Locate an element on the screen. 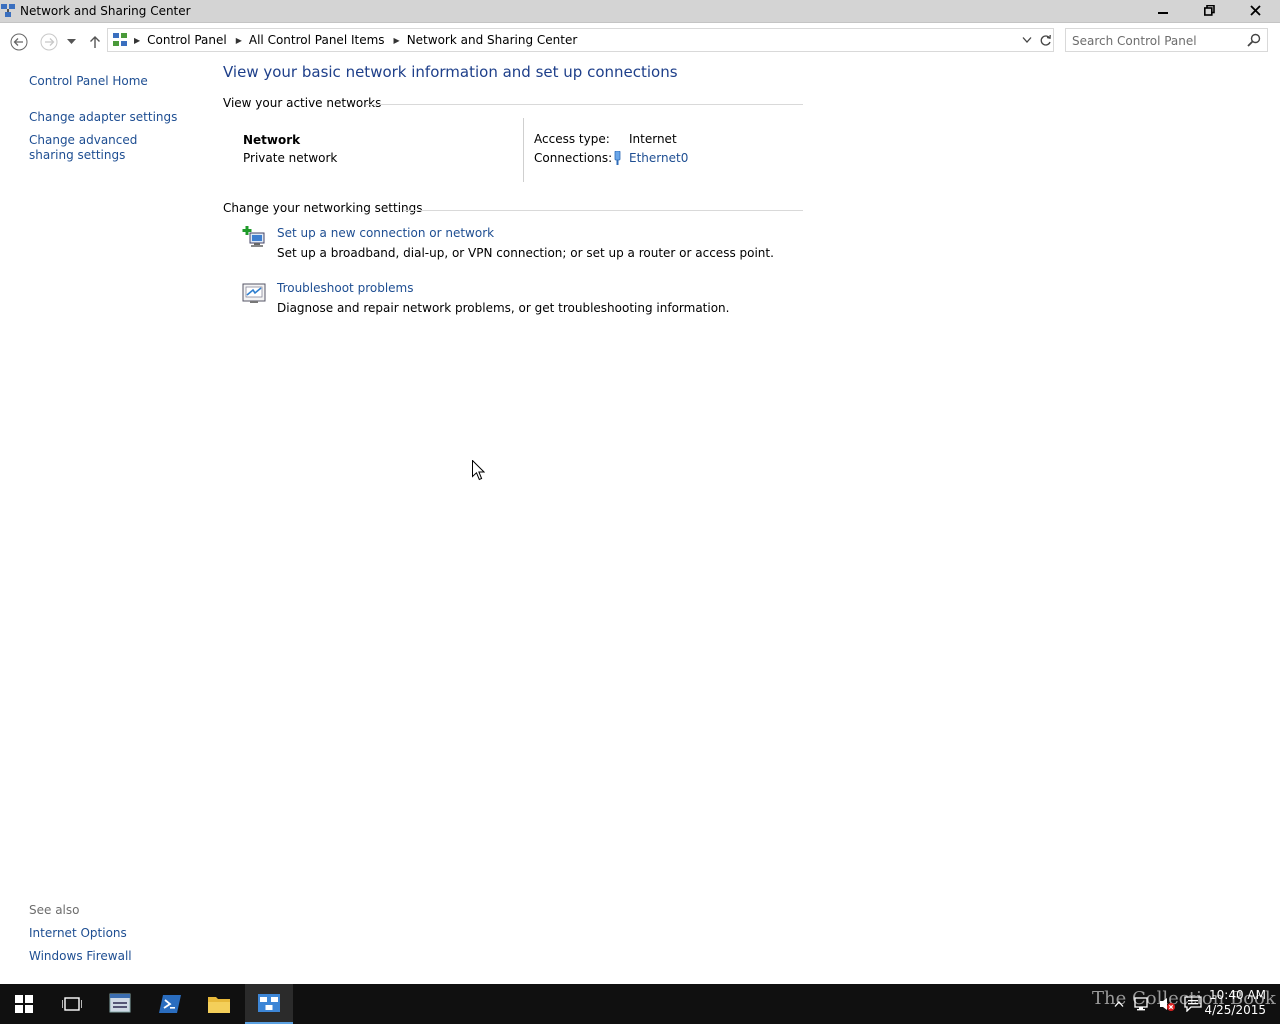  breadcrumb-control-panel: Control Panel is located at coordinates (187, 40).